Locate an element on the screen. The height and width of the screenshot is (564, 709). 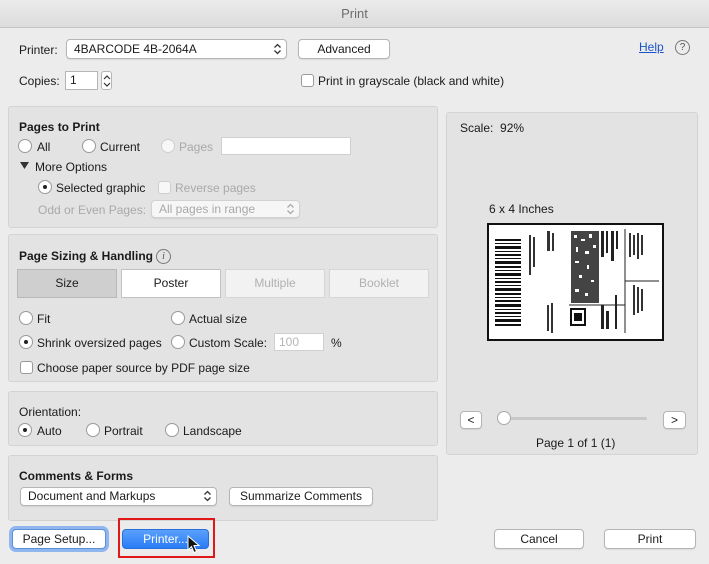
cancel-button: Cancel is located at coordinates (539, 539).